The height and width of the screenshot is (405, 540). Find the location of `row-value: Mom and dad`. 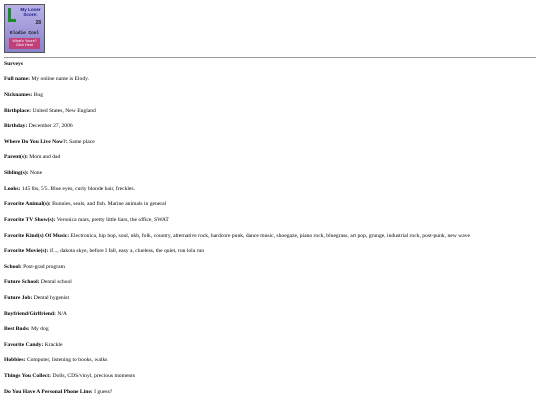

row-value: Mom and dad is located at coordinates (45, 157).